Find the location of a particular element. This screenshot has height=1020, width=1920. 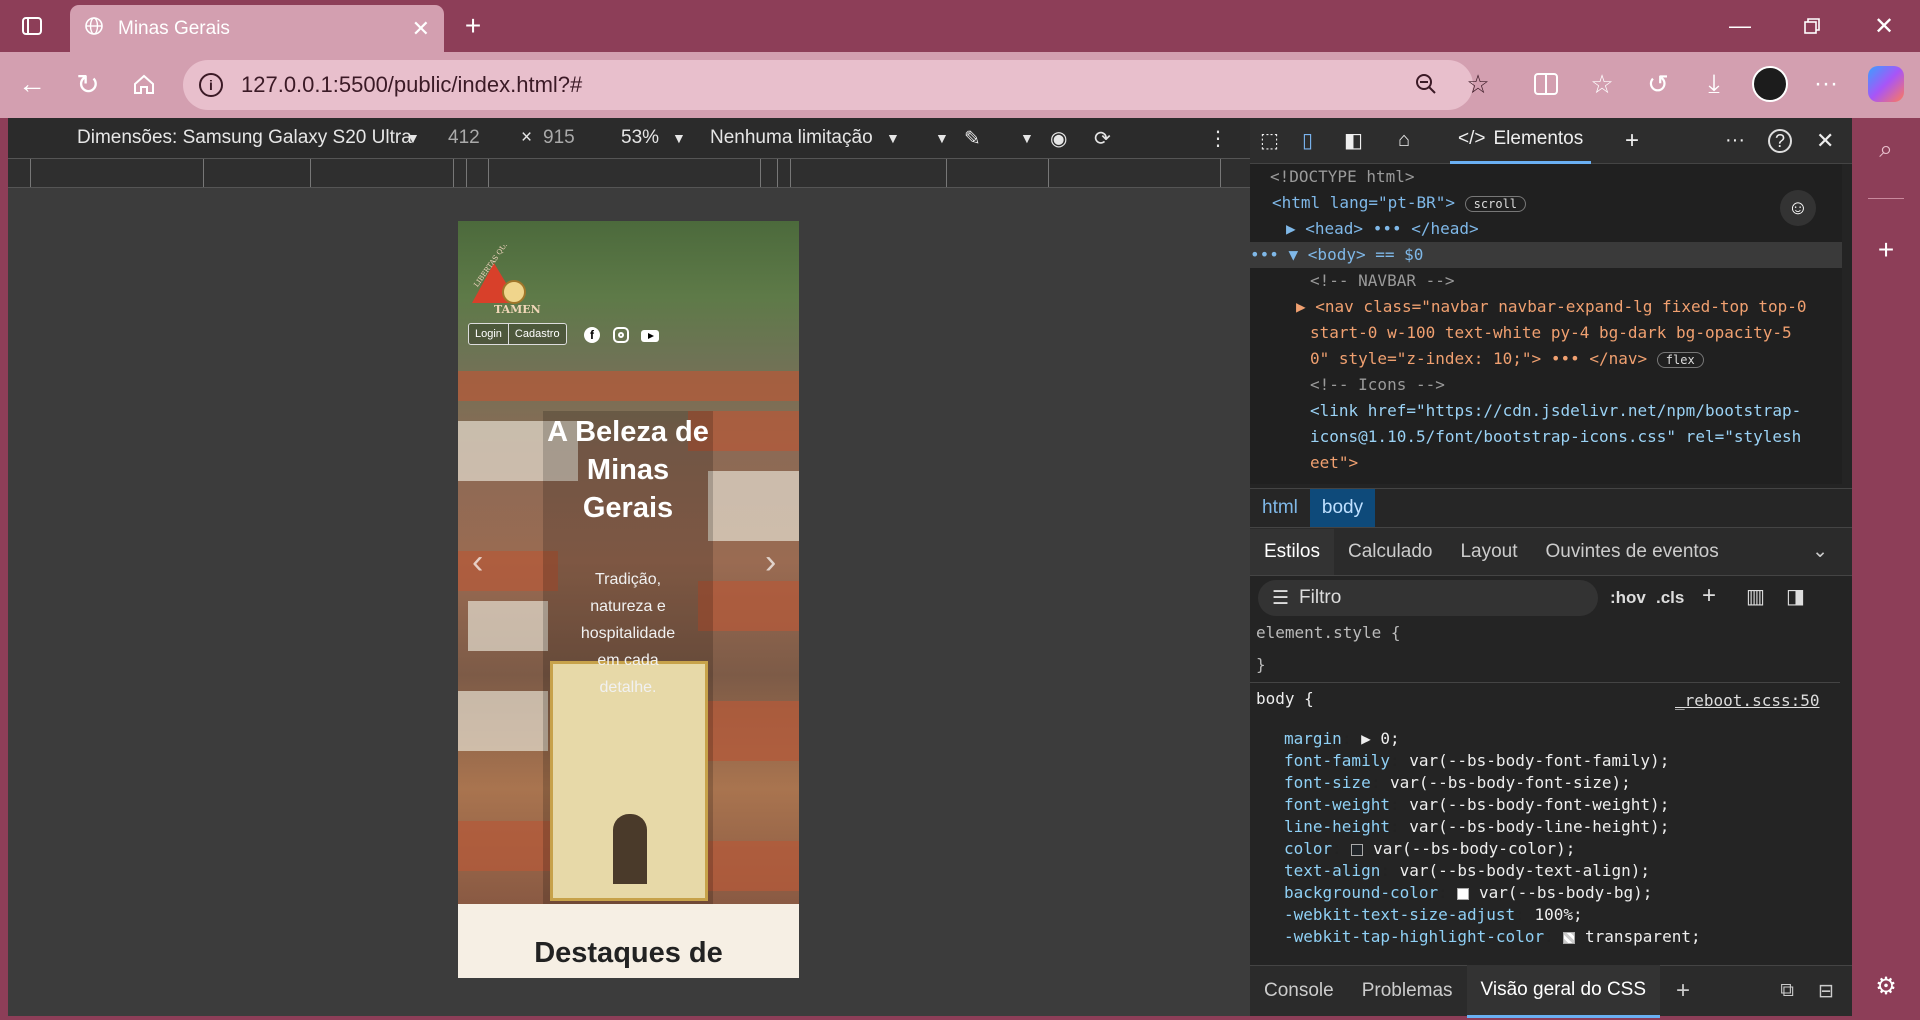

tab-event-listeners: Ouvintes de eventos is located at coordinates (1632, 552).